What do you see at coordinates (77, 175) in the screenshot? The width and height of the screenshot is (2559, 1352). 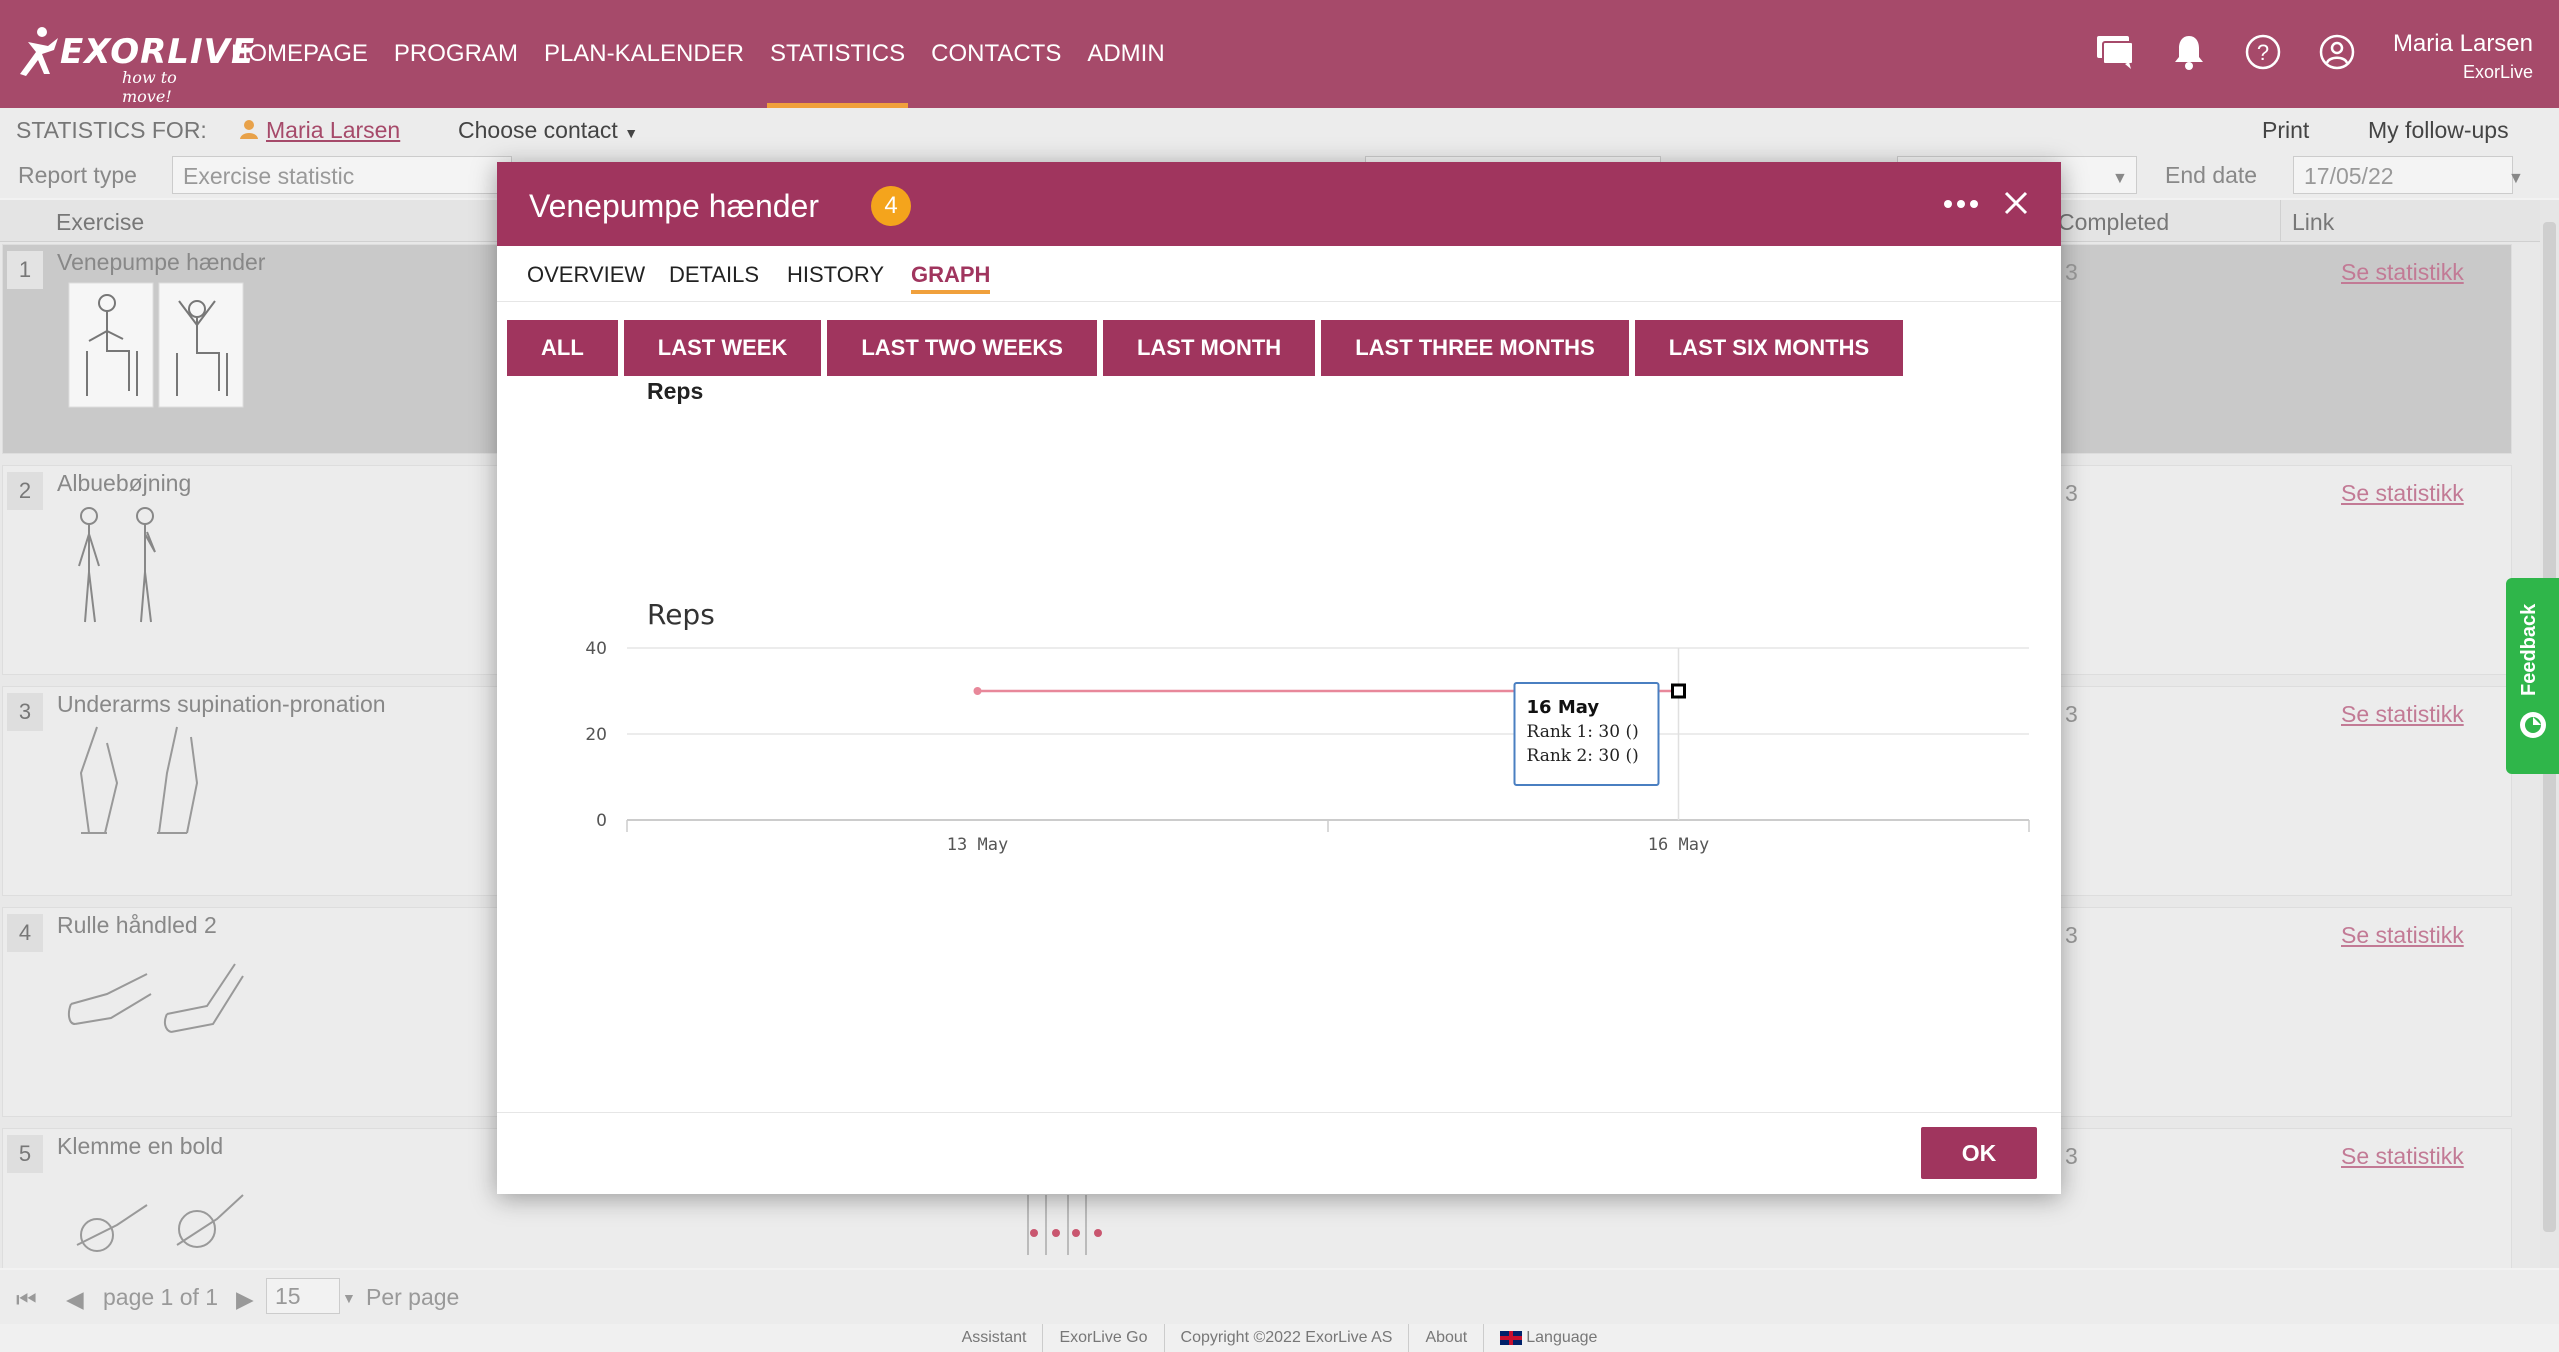 I see `report-type-label: Report type` at bounding box center [77, 175].